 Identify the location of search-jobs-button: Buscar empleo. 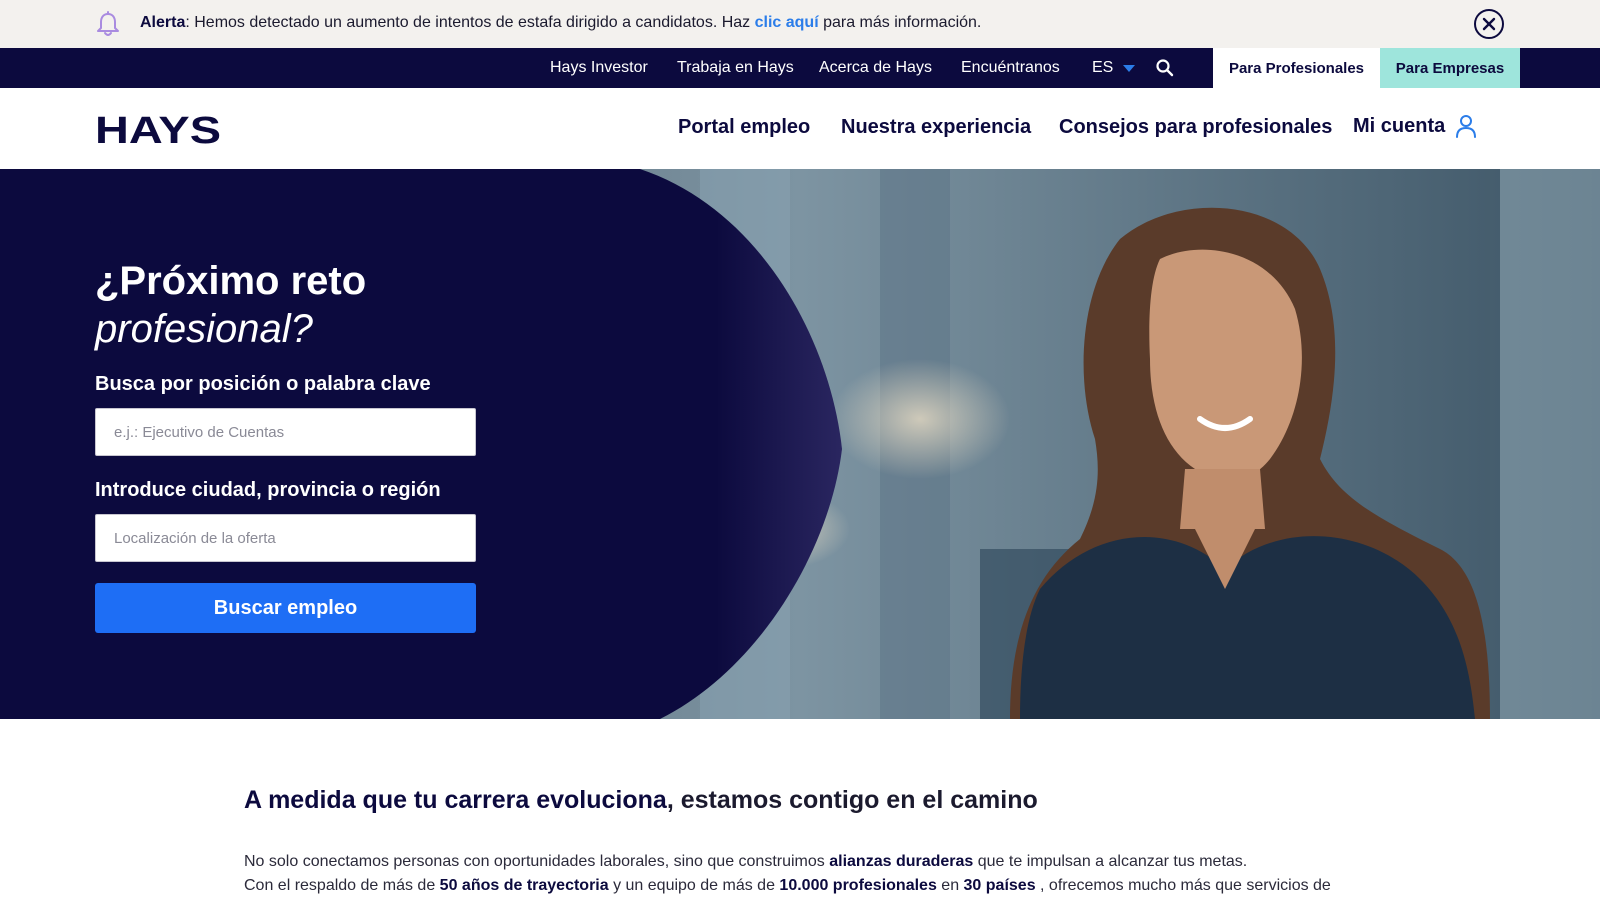
(285, 608).